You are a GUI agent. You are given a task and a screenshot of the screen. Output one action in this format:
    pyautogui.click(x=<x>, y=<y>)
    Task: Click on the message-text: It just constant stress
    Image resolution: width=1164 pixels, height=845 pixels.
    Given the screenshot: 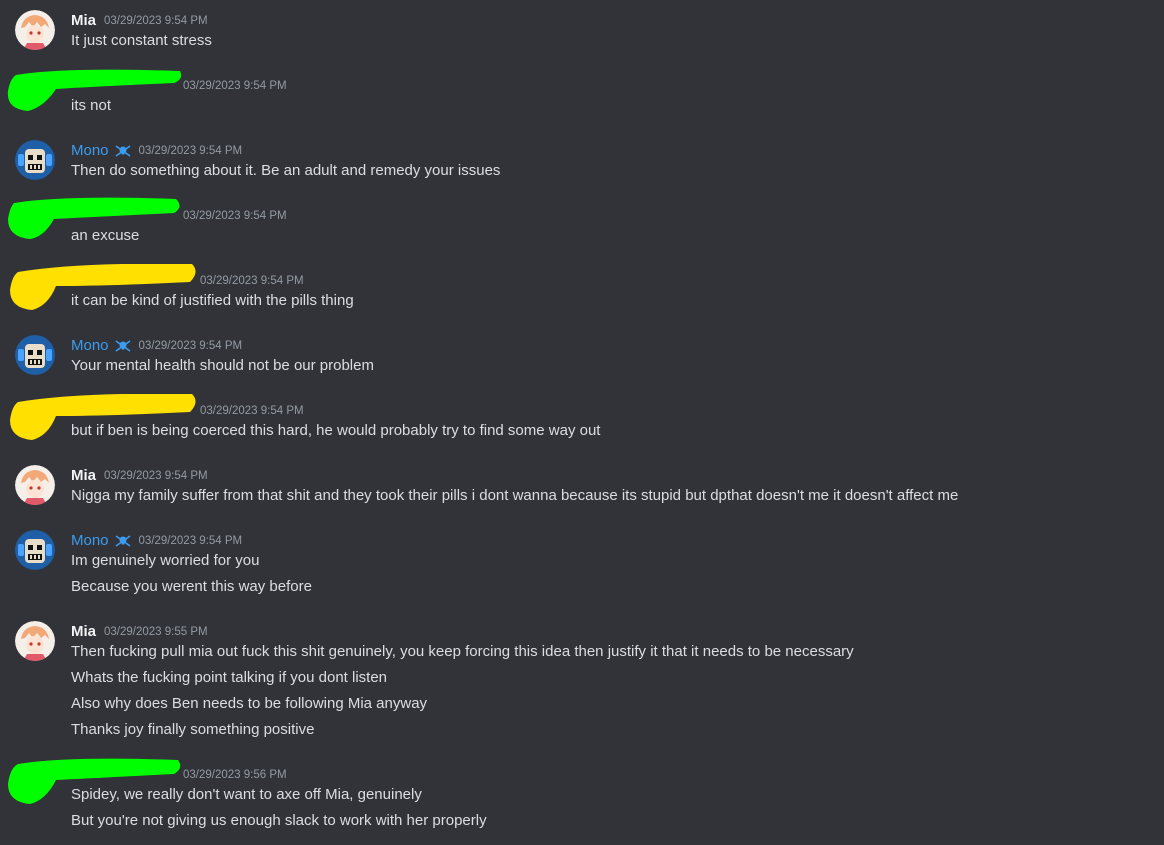 What is the action you would take?
    pyautogui.click(x=141, y=40)
    